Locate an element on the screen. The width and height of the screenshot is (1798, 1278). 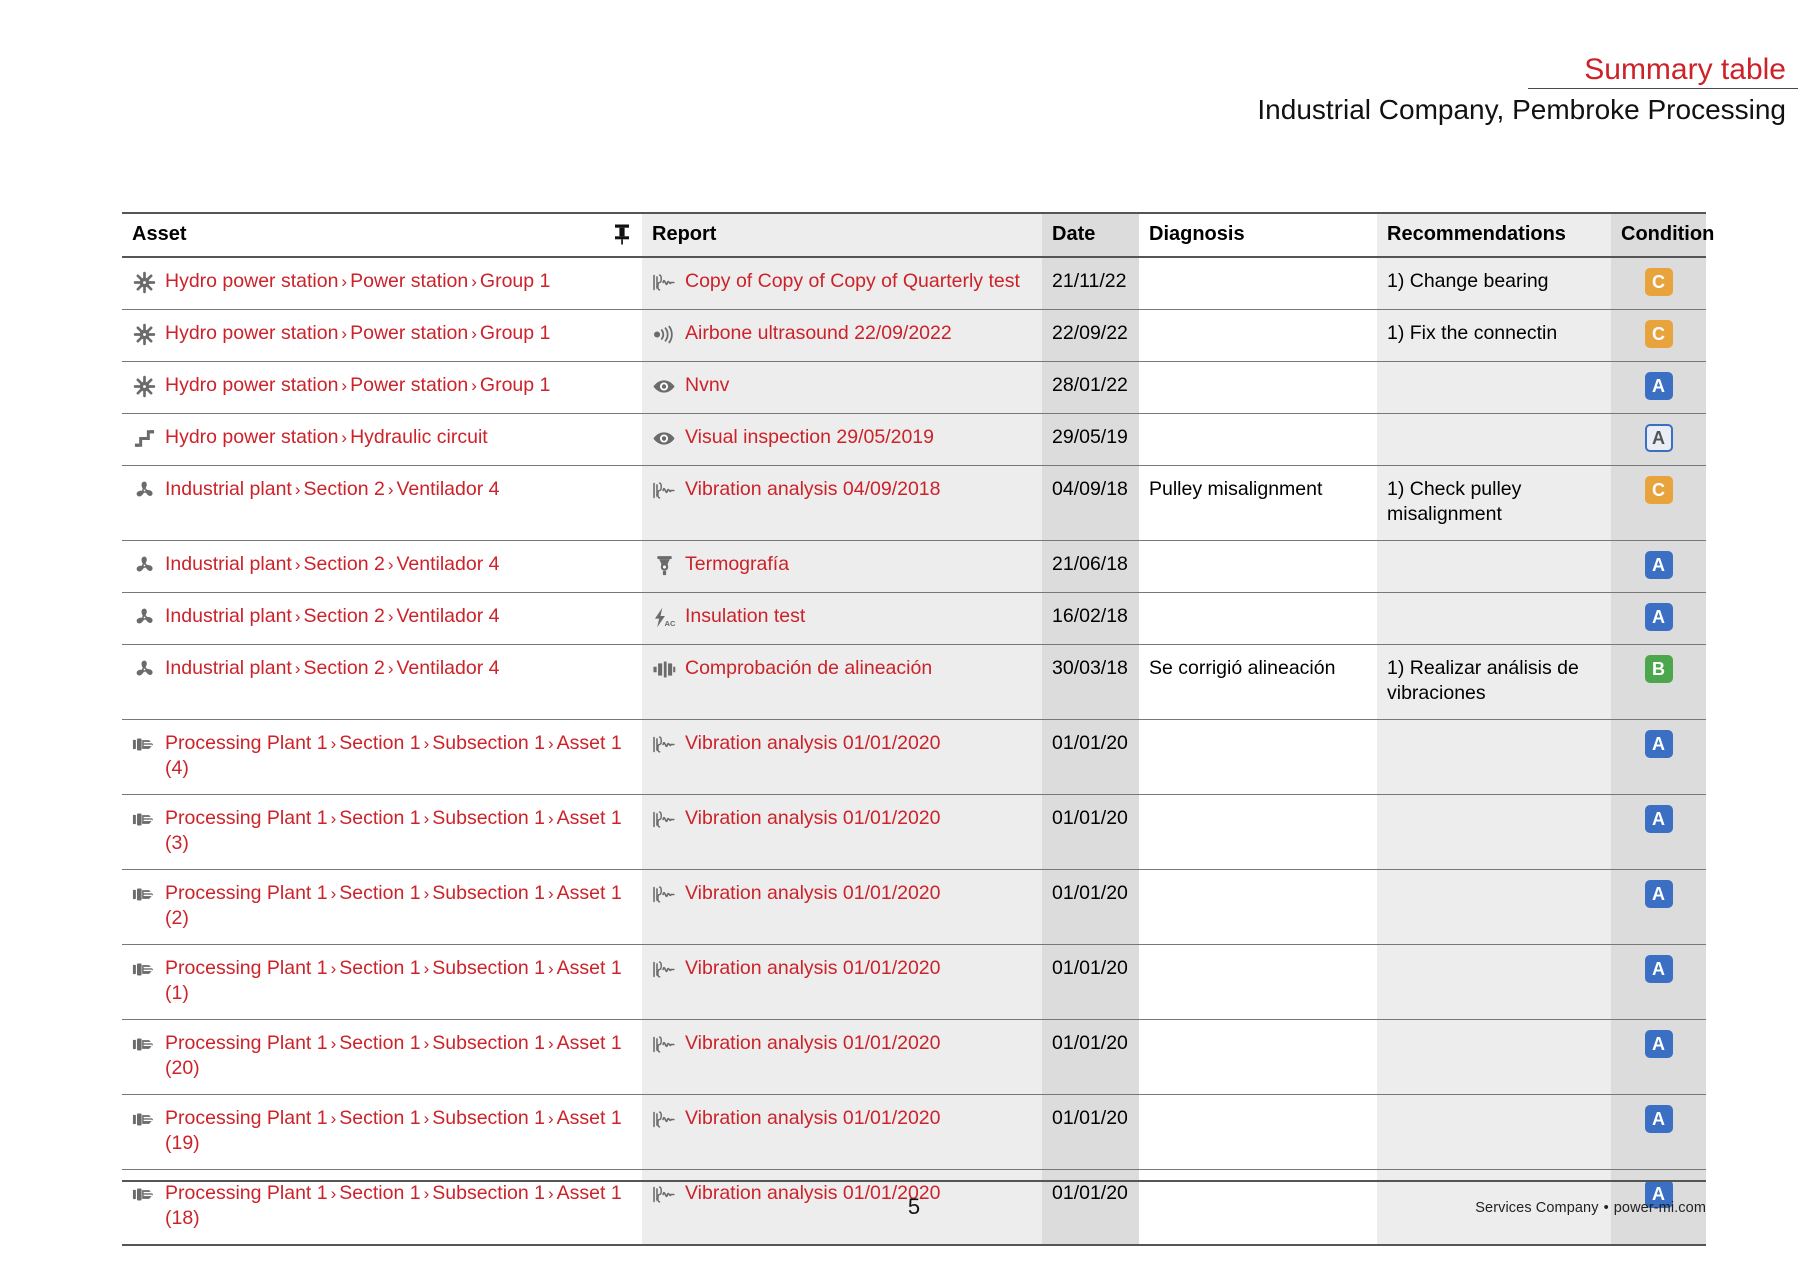
column-header-condition: Condition is located at coordinates (1662, 235).